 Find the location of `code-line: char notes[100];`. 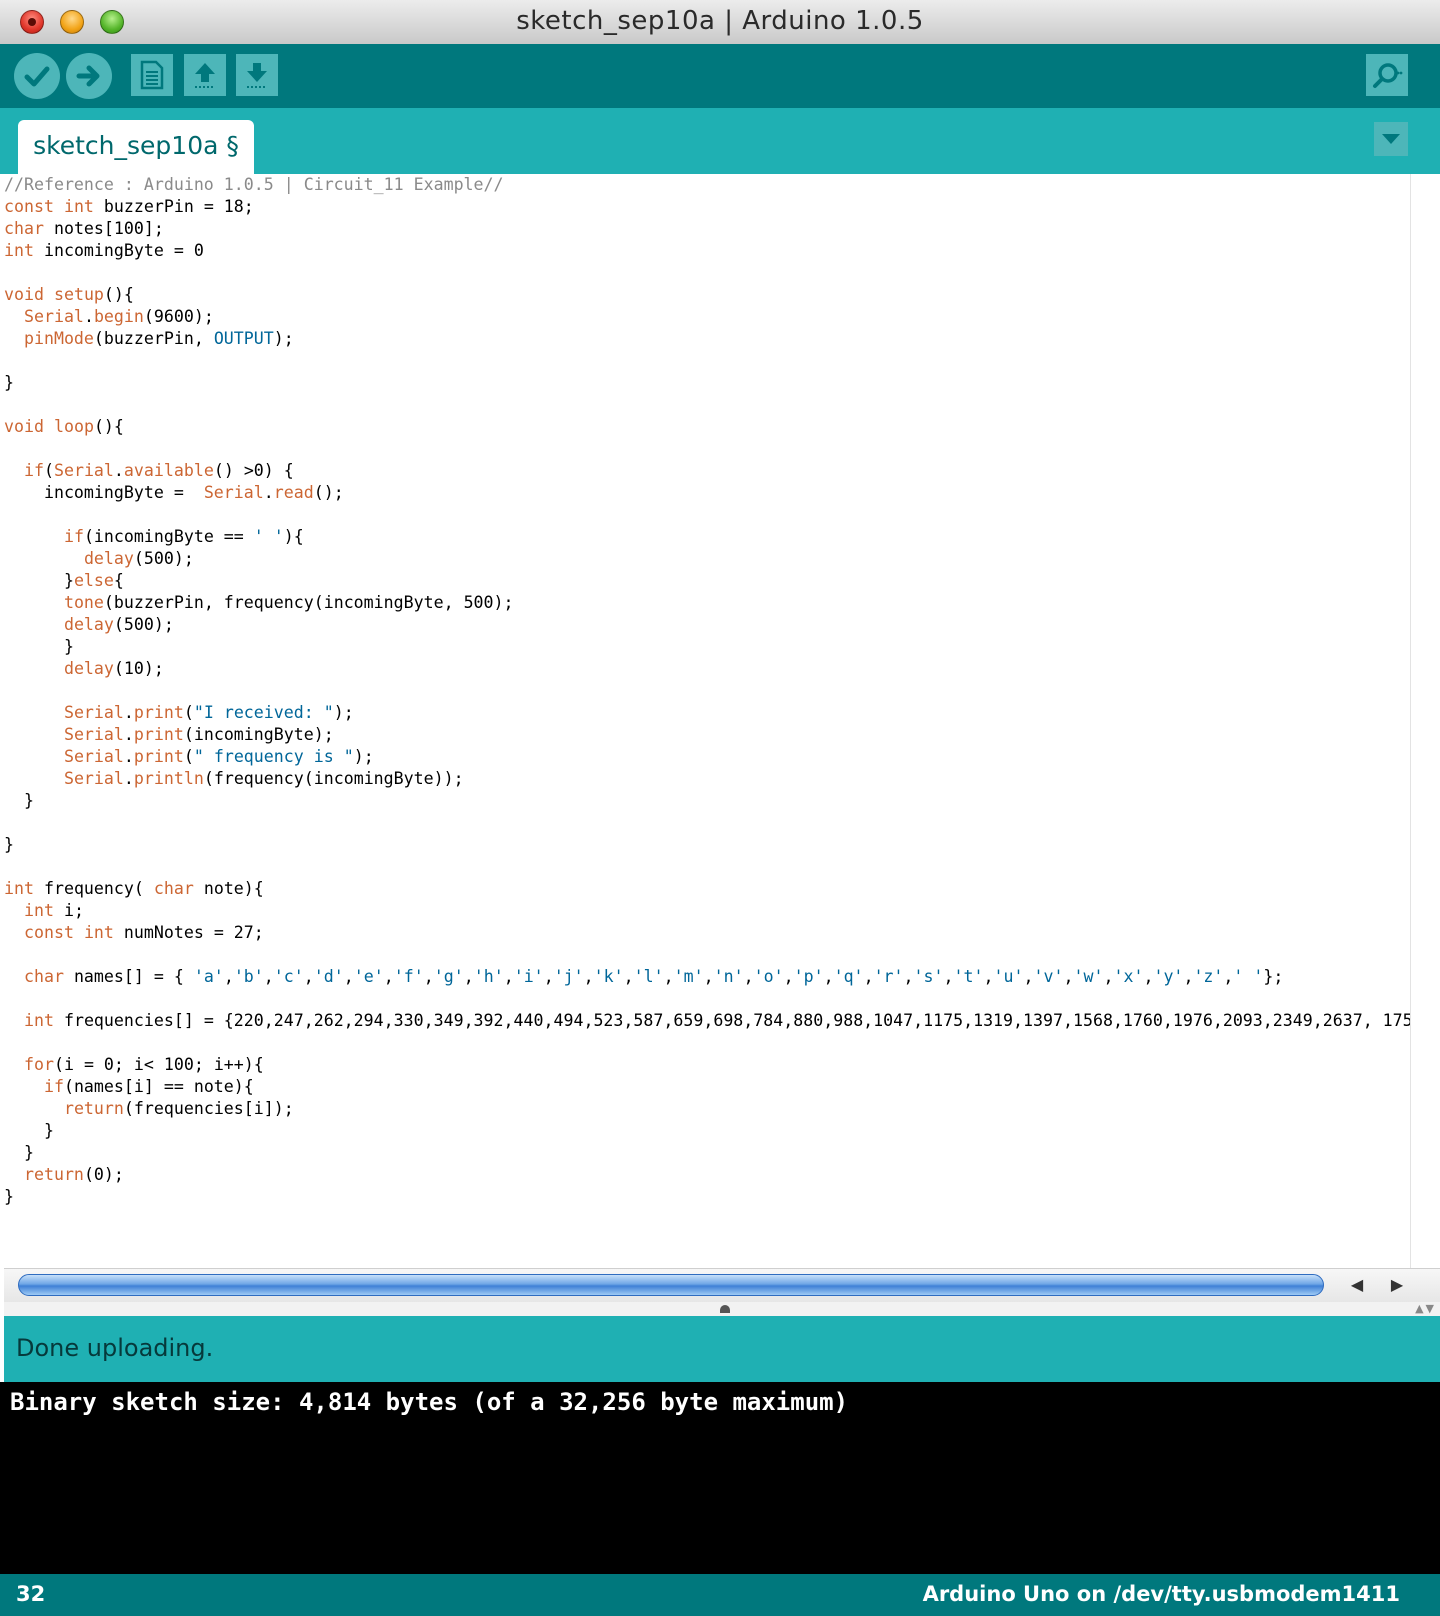

code-line: char notes[100]; is located at coordinates (707, 229).